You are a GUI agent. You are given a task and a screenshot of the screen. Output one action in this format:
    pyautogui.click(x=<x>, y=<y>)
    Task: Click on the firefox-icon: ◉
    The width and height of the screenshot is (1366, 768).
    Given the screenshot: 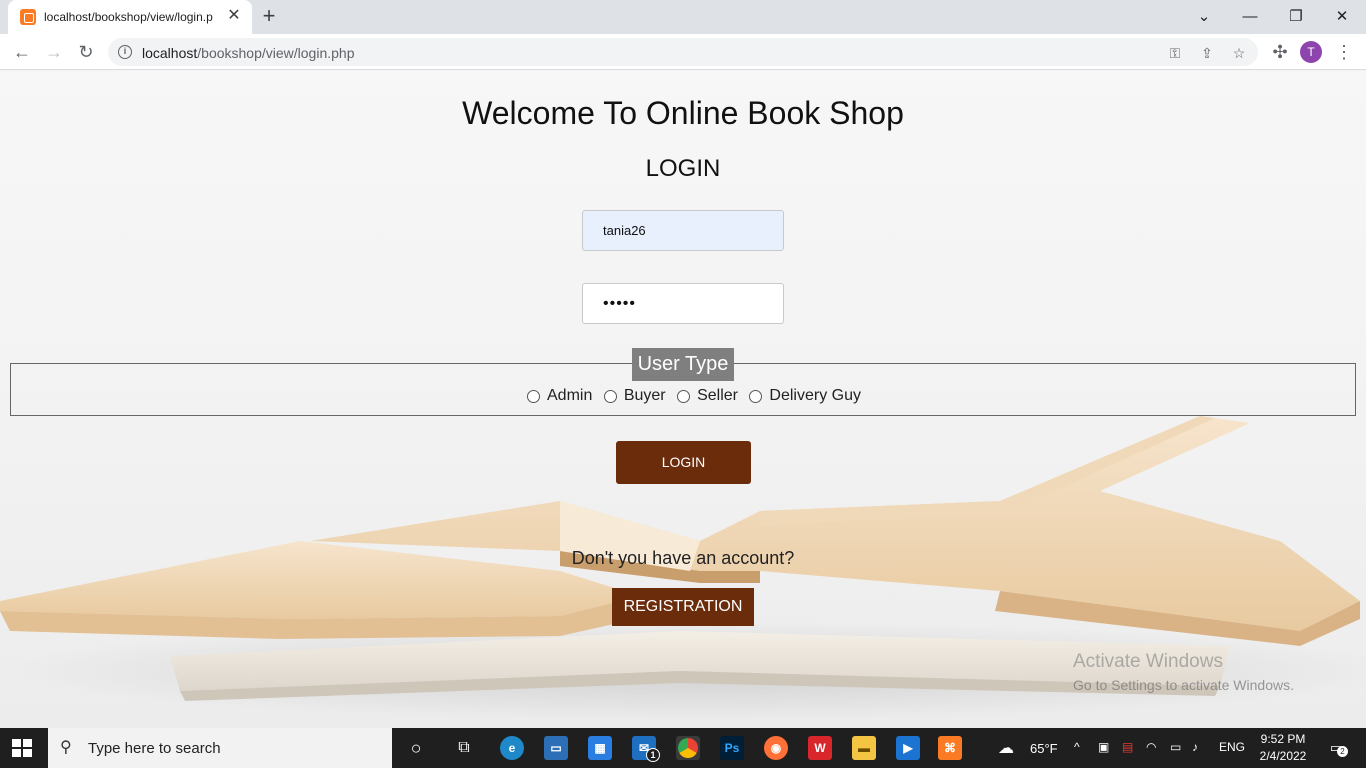 What is the action you would take?
    pyautogui.click(x=776, y=748)
    